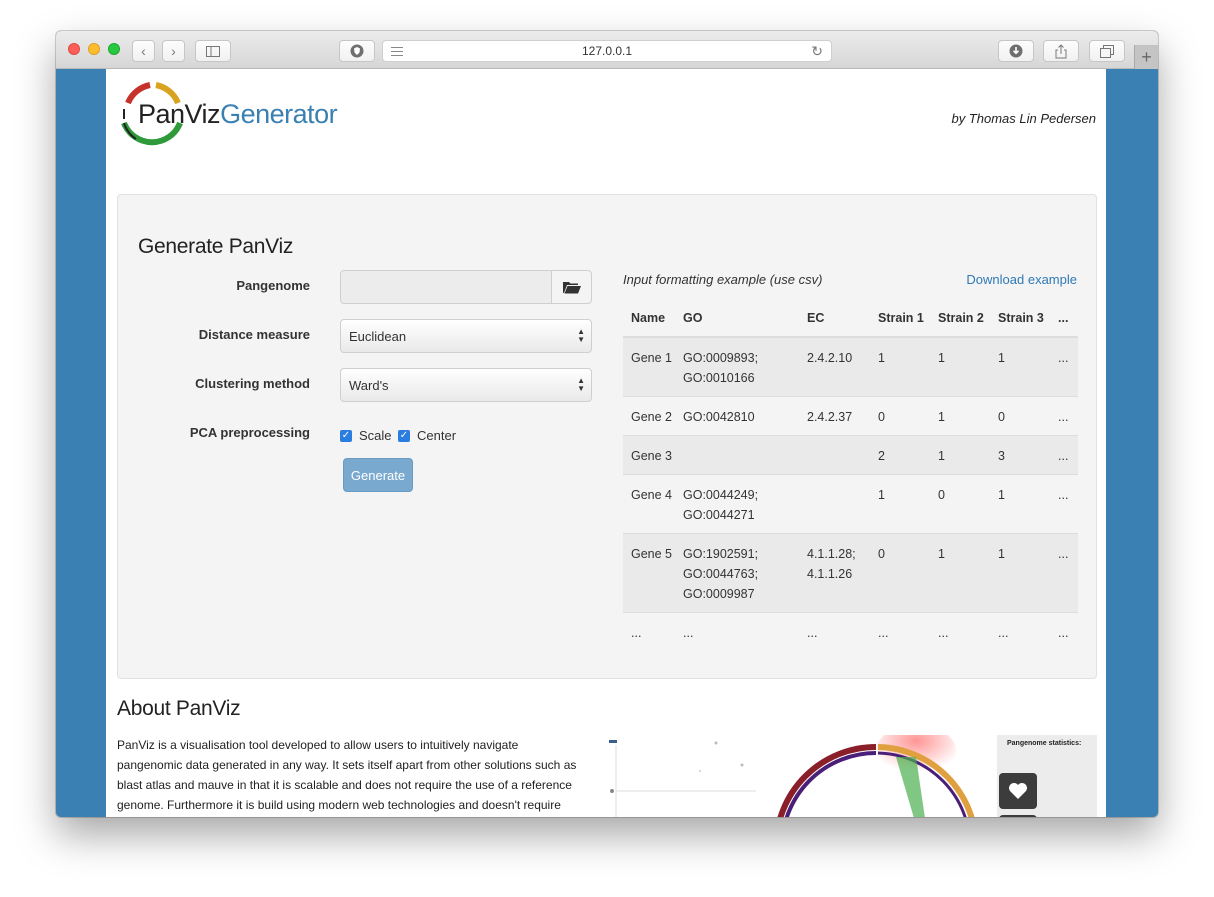  Describe the element at coordinates (831, 554) in the screenshot. I see `ec-number: 4.1.1.28;` at that location.